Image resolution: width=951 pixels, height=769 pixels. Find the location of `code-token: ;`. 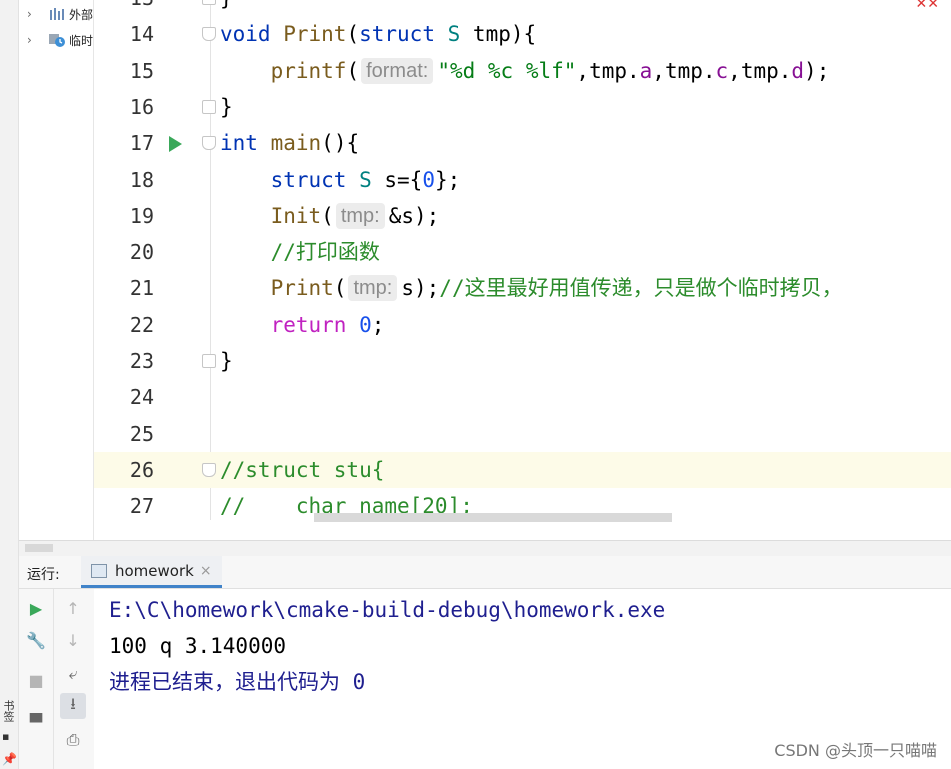

code-token: ; is located at coordinates (378, 324).